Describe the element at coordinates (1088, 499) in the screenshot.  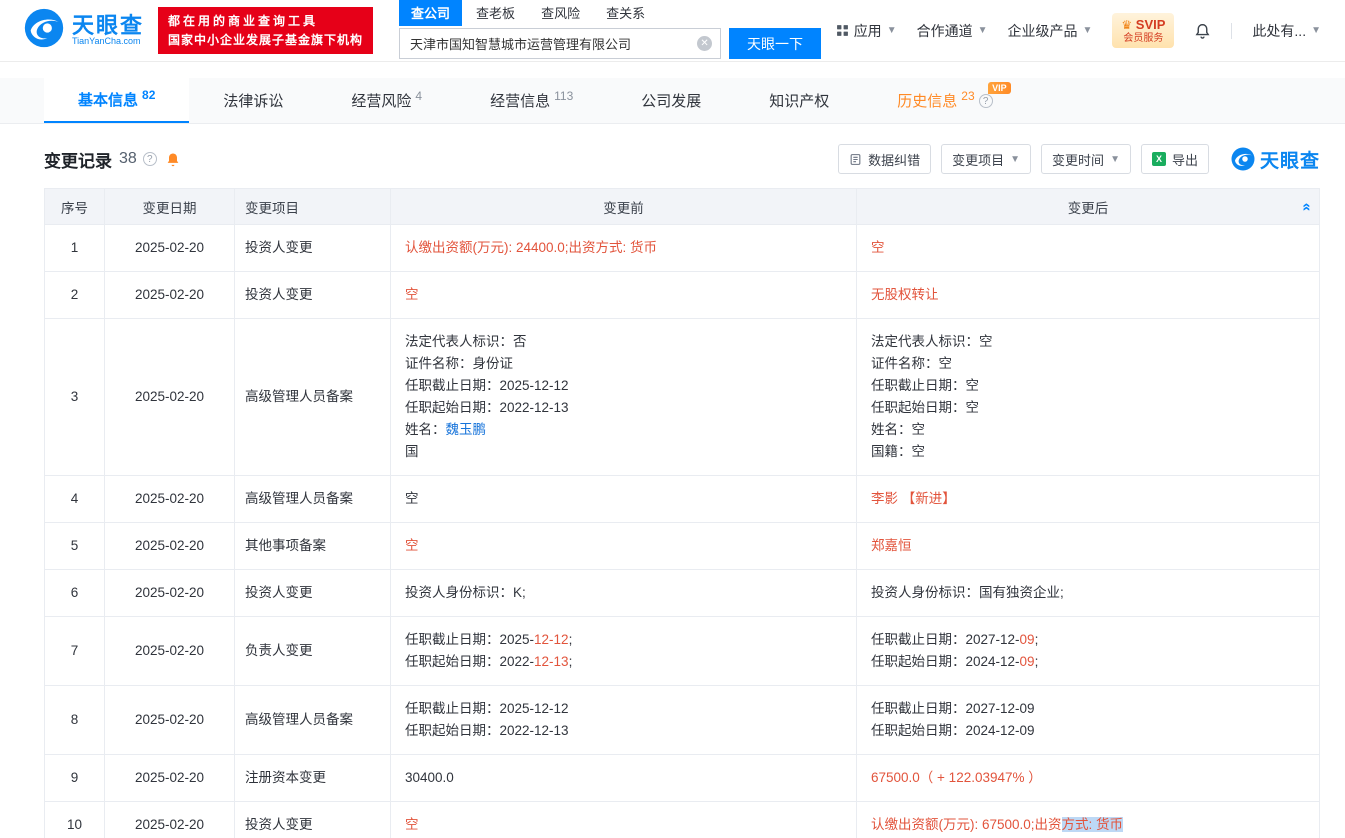
I see `cell-after: 李影 【新进】` at that location.